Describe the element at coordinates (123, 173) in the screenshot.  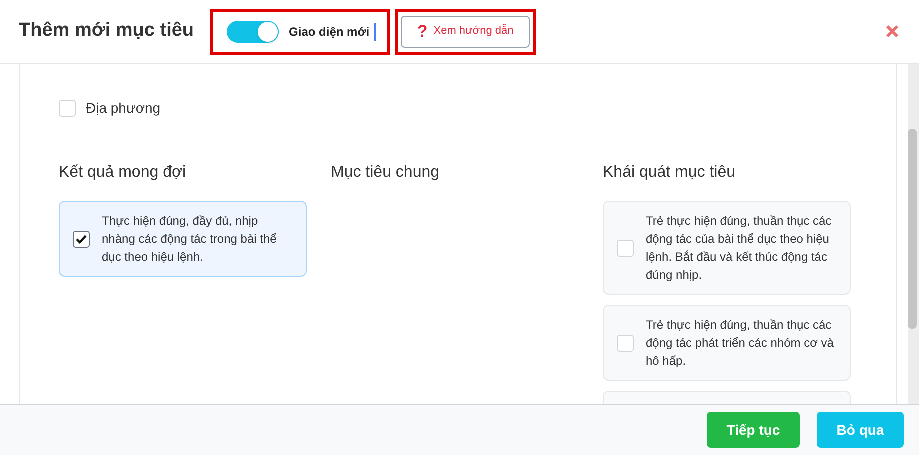
I see `column-heading: Kết quả mong đợi` at that location.